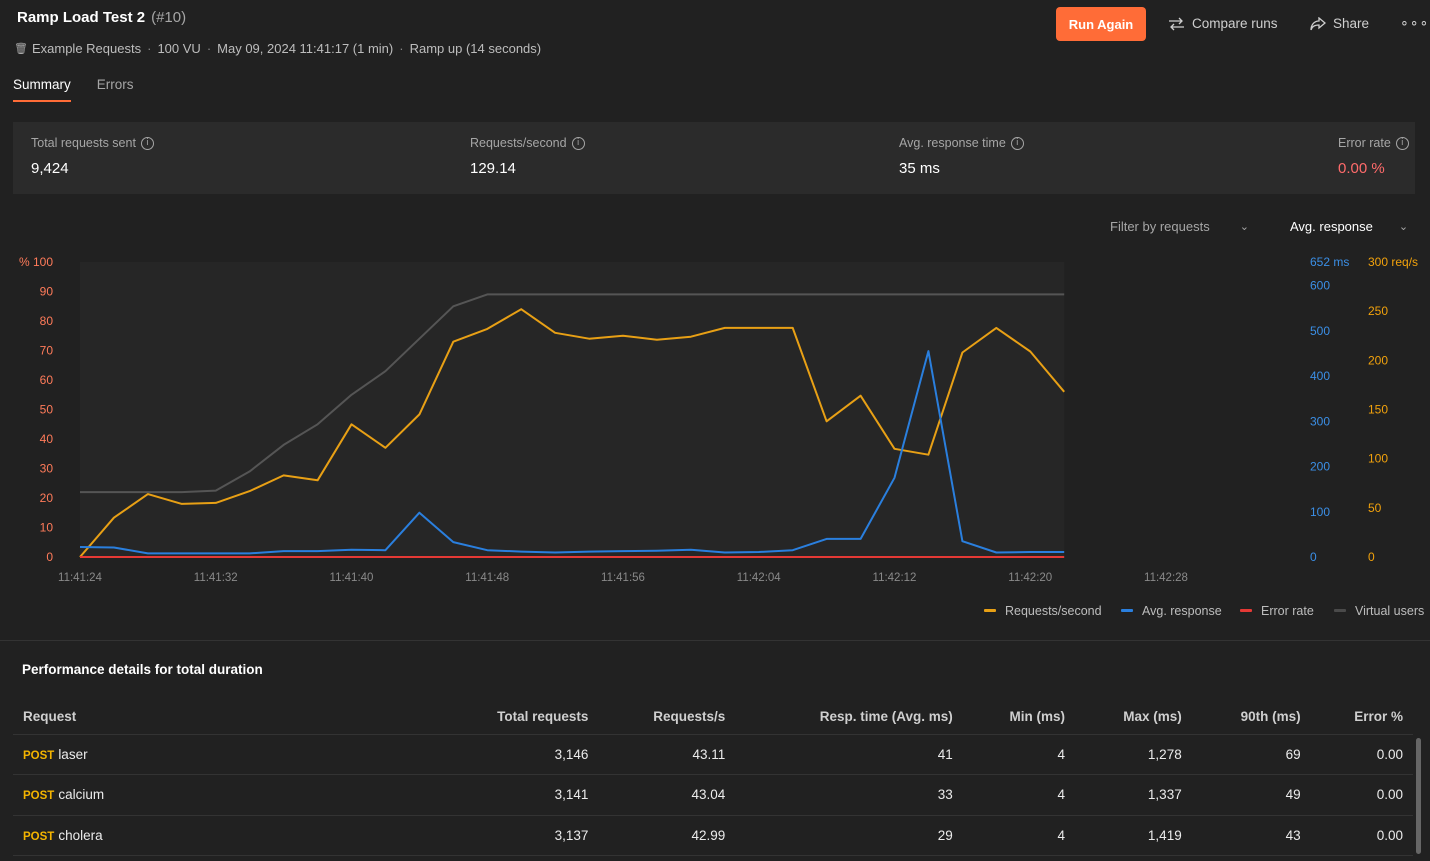  Describe the element at coordinates (895, 578) in the screenshot. I see `x-axis-tick: 11:42:12` at that location.